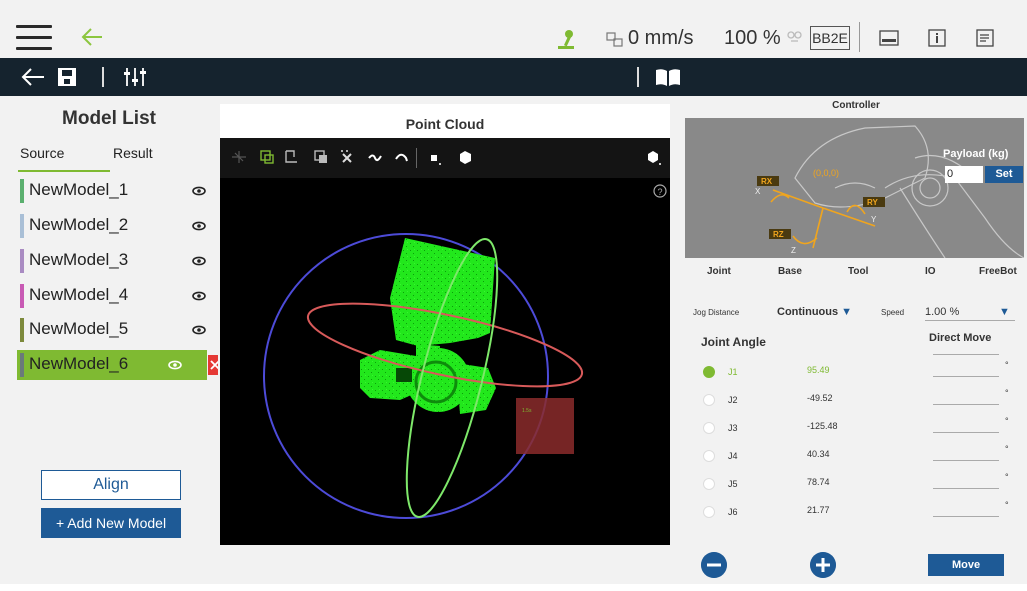 The image size is (1027, 591). I want to click on tab-source: Source, so click(42, 153).